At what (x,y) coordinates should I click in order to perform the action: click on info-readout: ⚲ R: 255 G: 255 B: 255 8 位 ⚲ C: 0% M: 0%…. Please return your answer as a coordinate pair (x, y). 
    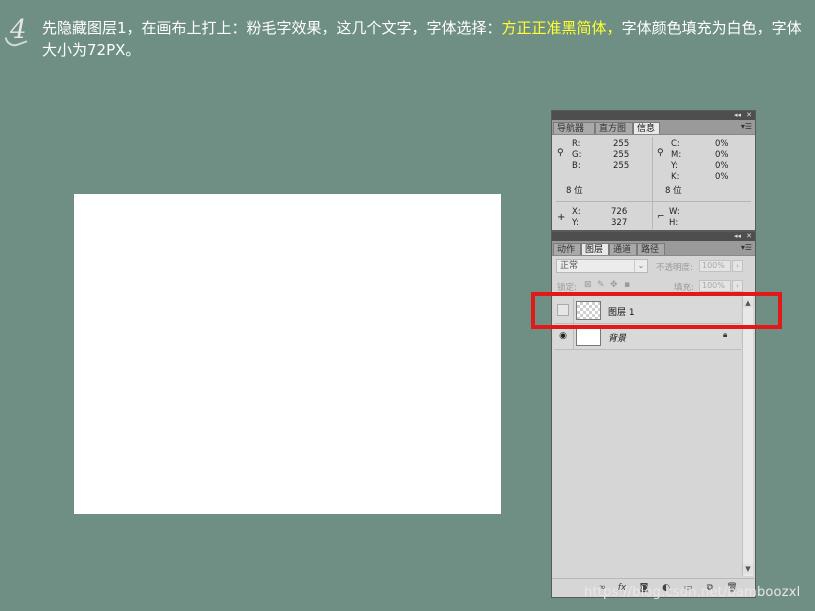
    Looking at the image, I should click on (653, 182).